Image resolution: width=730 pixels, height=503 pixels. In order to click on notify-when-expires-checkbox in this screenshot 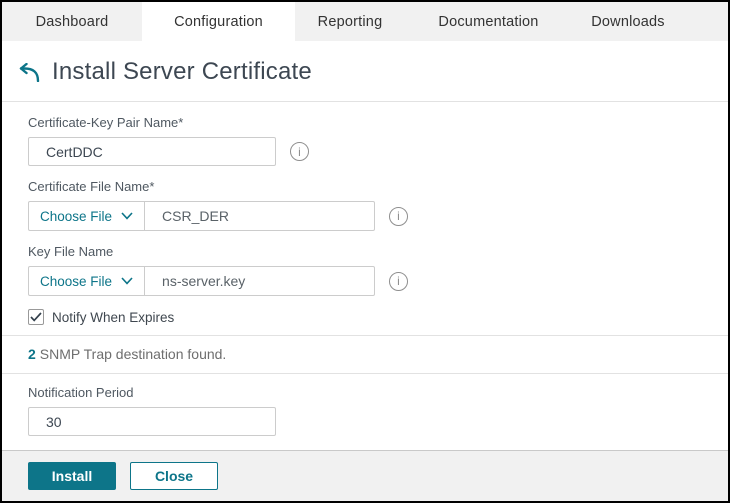, I will do `click(36, 317)`.